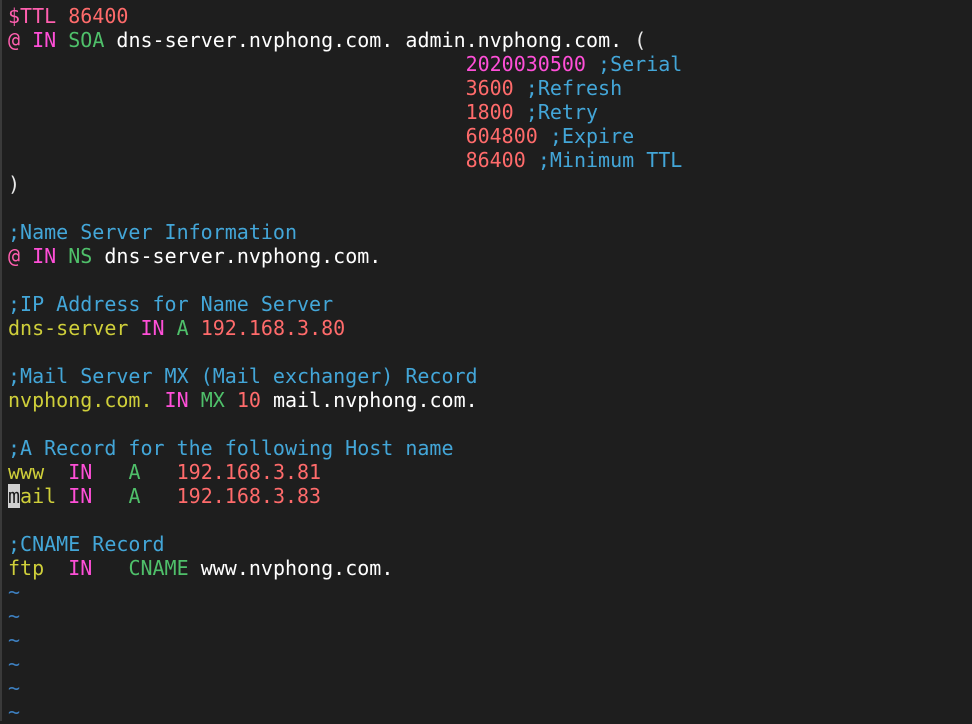  I want to click on ip-host: dns-server, so click(68, 328).